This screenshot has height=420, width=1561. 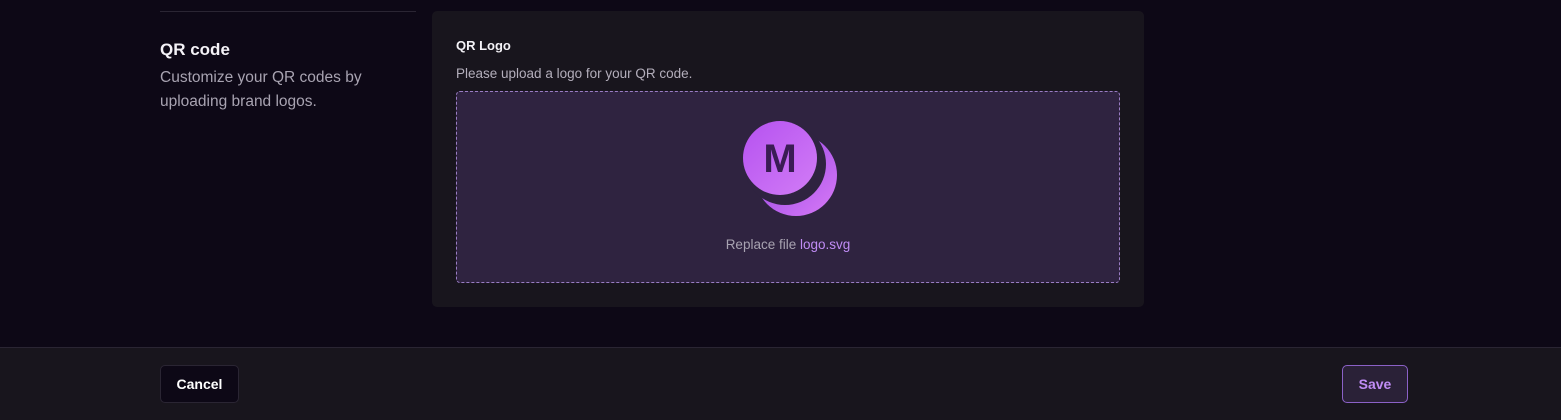 I want to click on cancel-button: Cancel, so click(x=199, y=384).